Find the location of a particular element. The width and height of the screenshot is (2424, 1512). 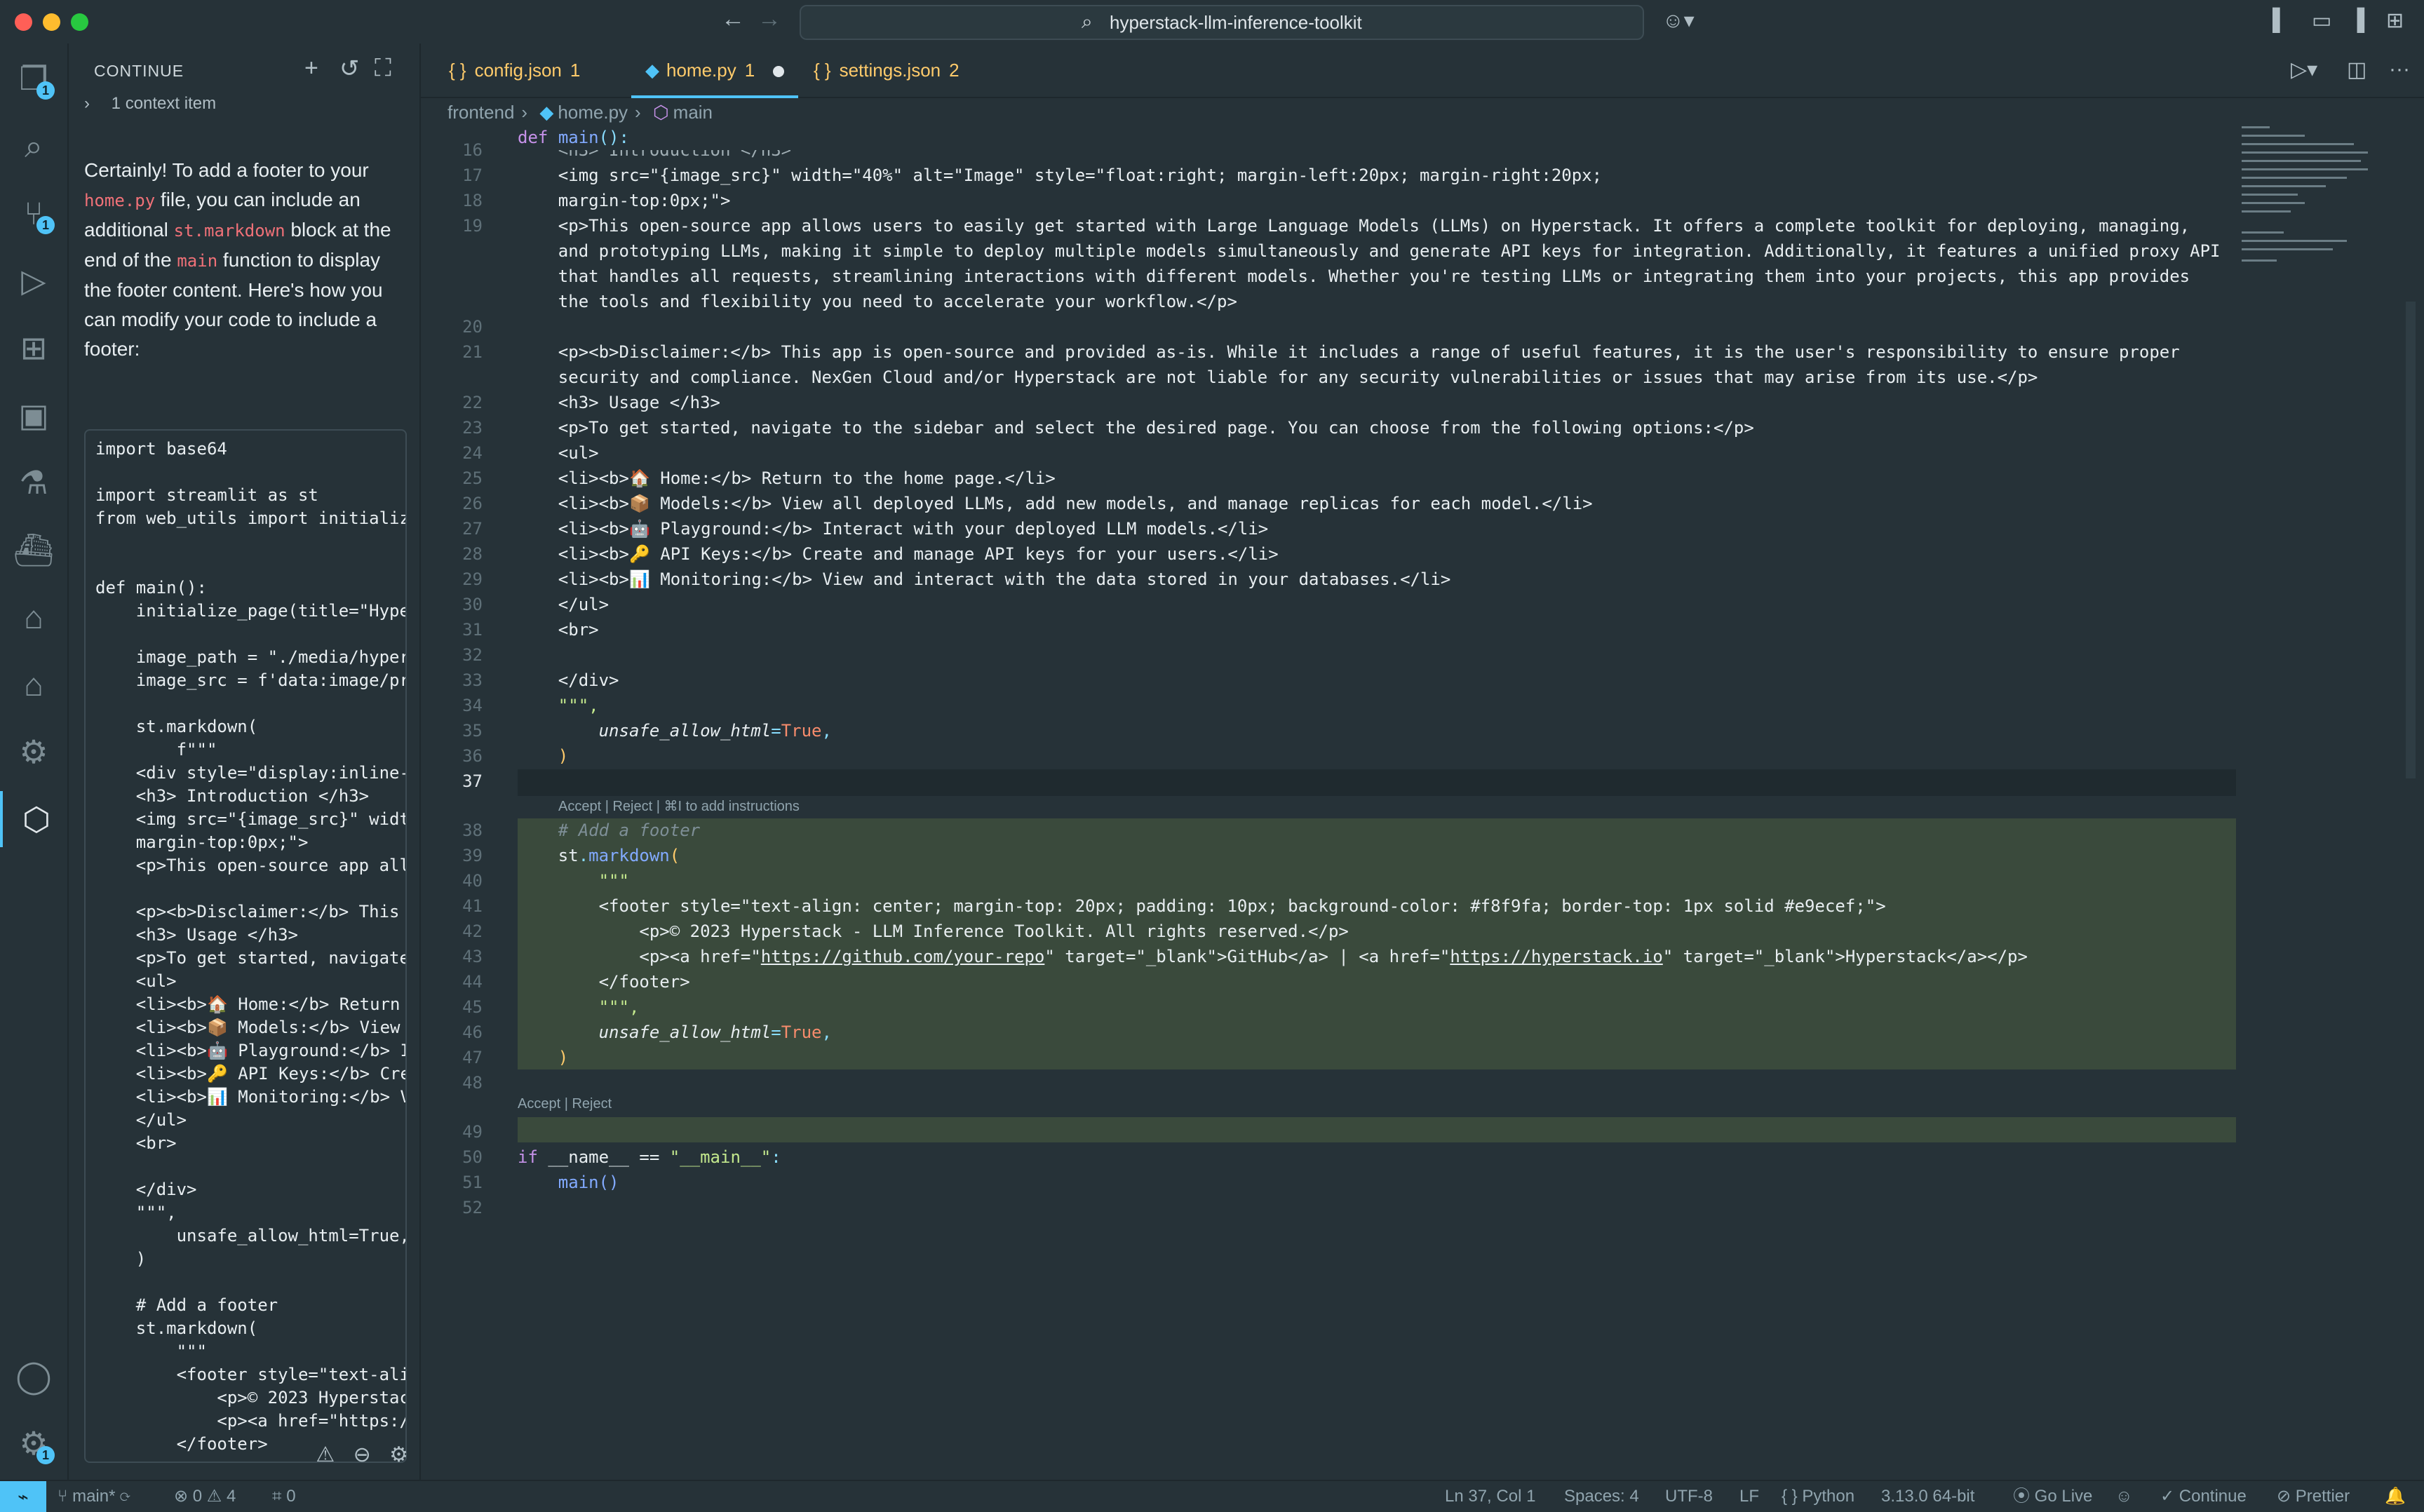

fullscreen-icon: ⛶ is located at coordinates (383, 68).